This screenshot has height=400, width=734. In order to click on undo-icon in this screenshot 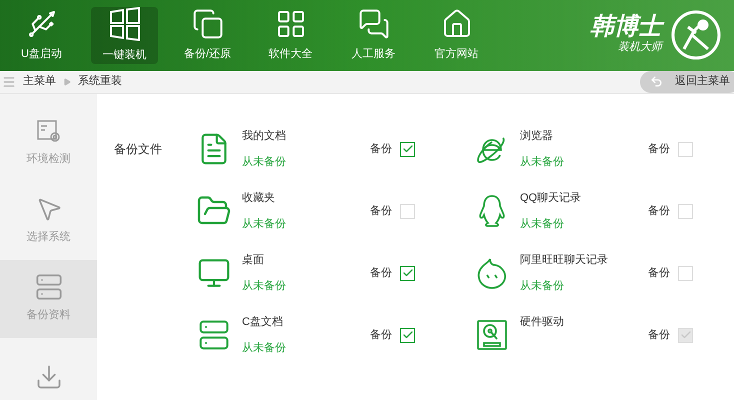, I will do `click(656, 81)`.